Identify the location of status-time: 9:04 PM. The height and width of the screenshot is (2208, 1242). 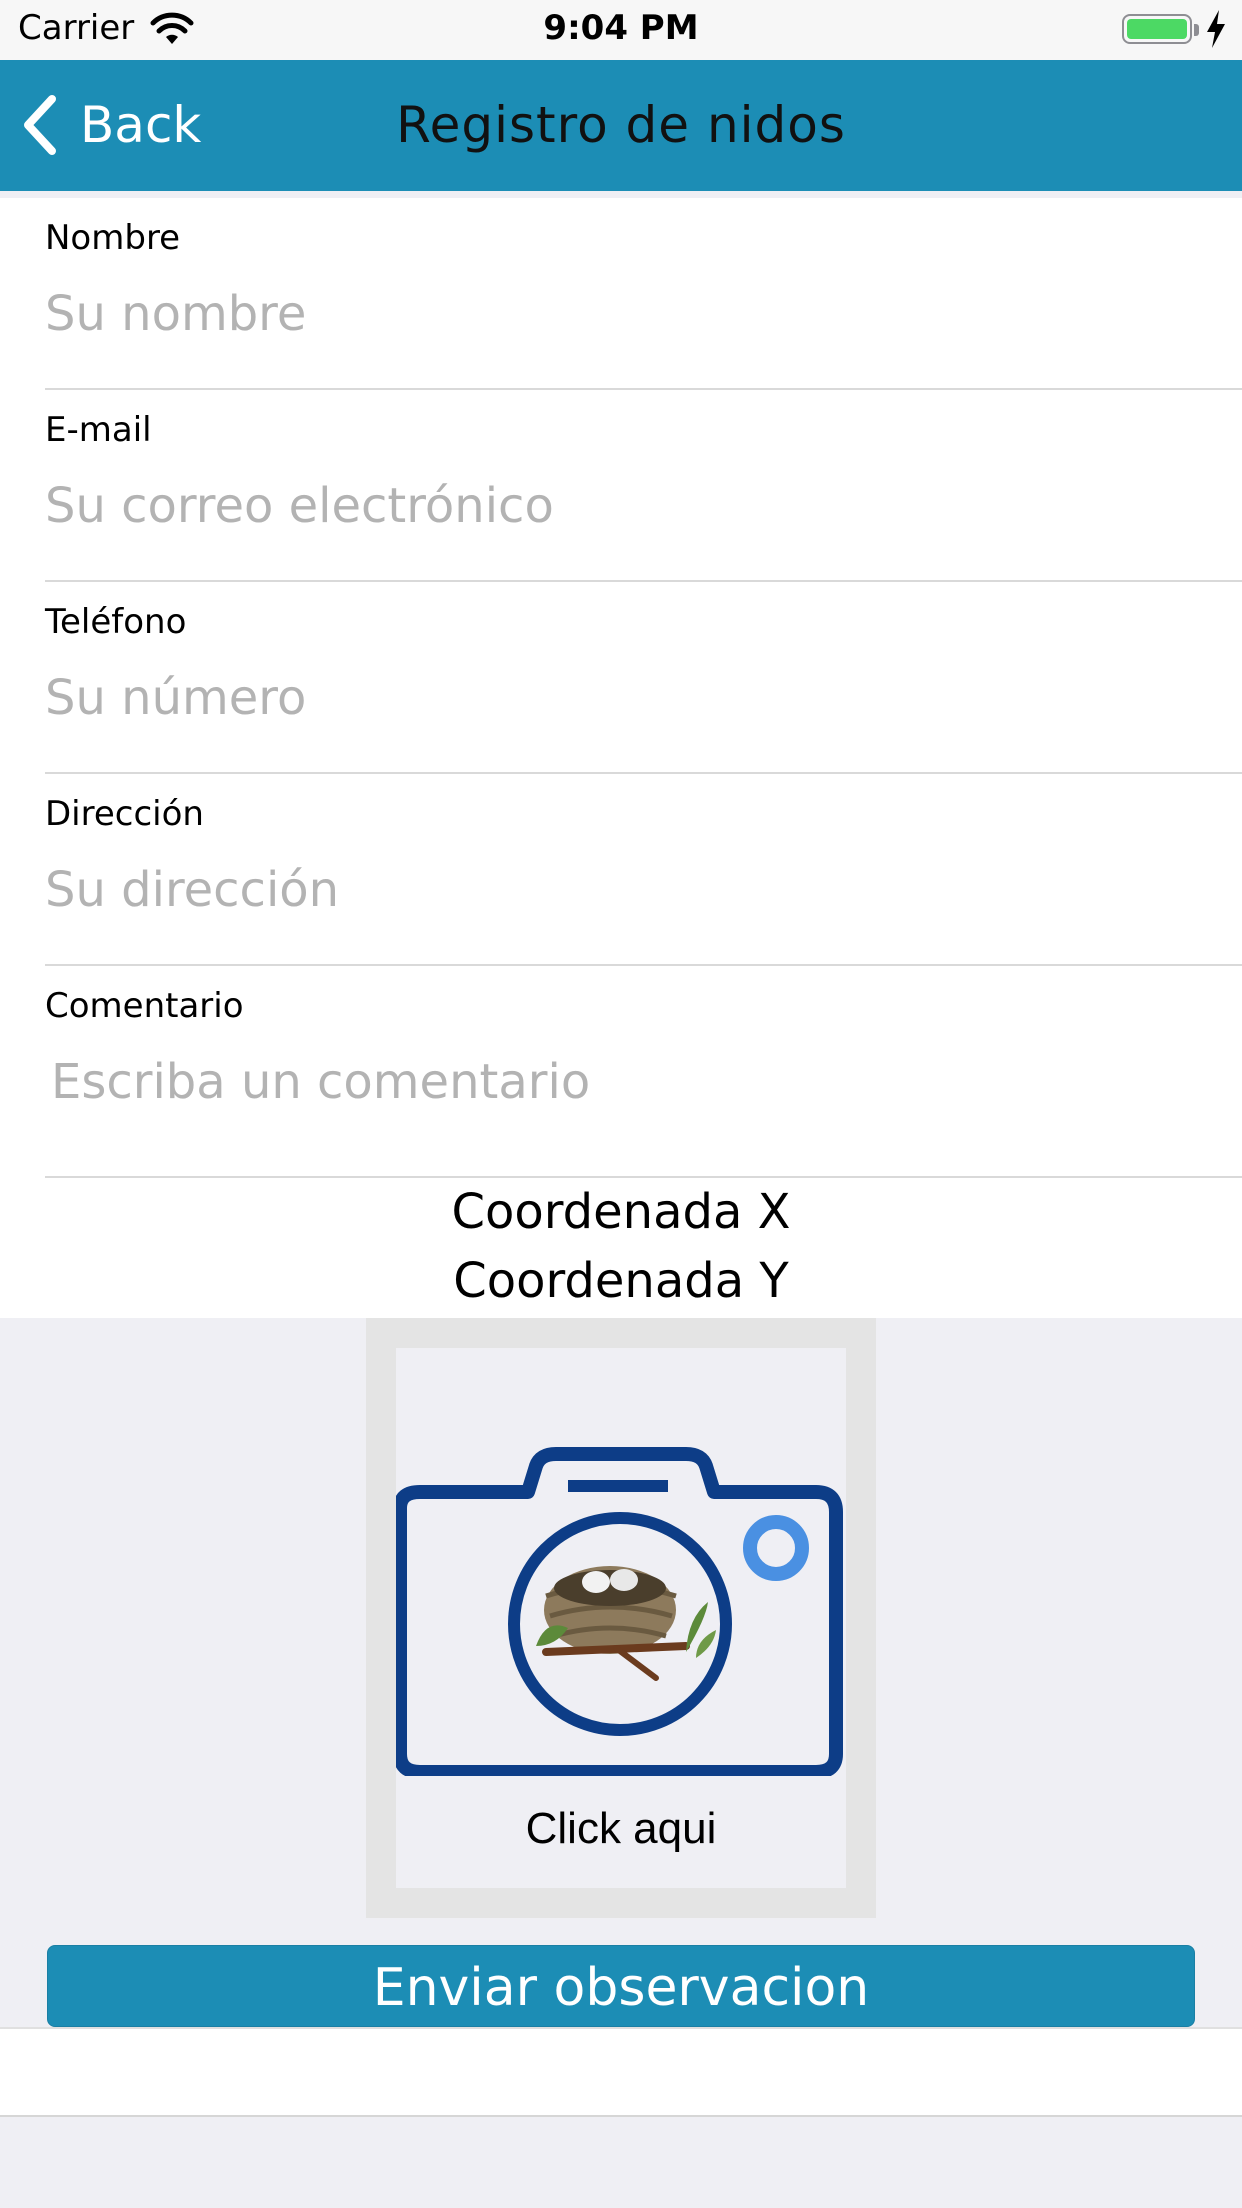
(621, 28).